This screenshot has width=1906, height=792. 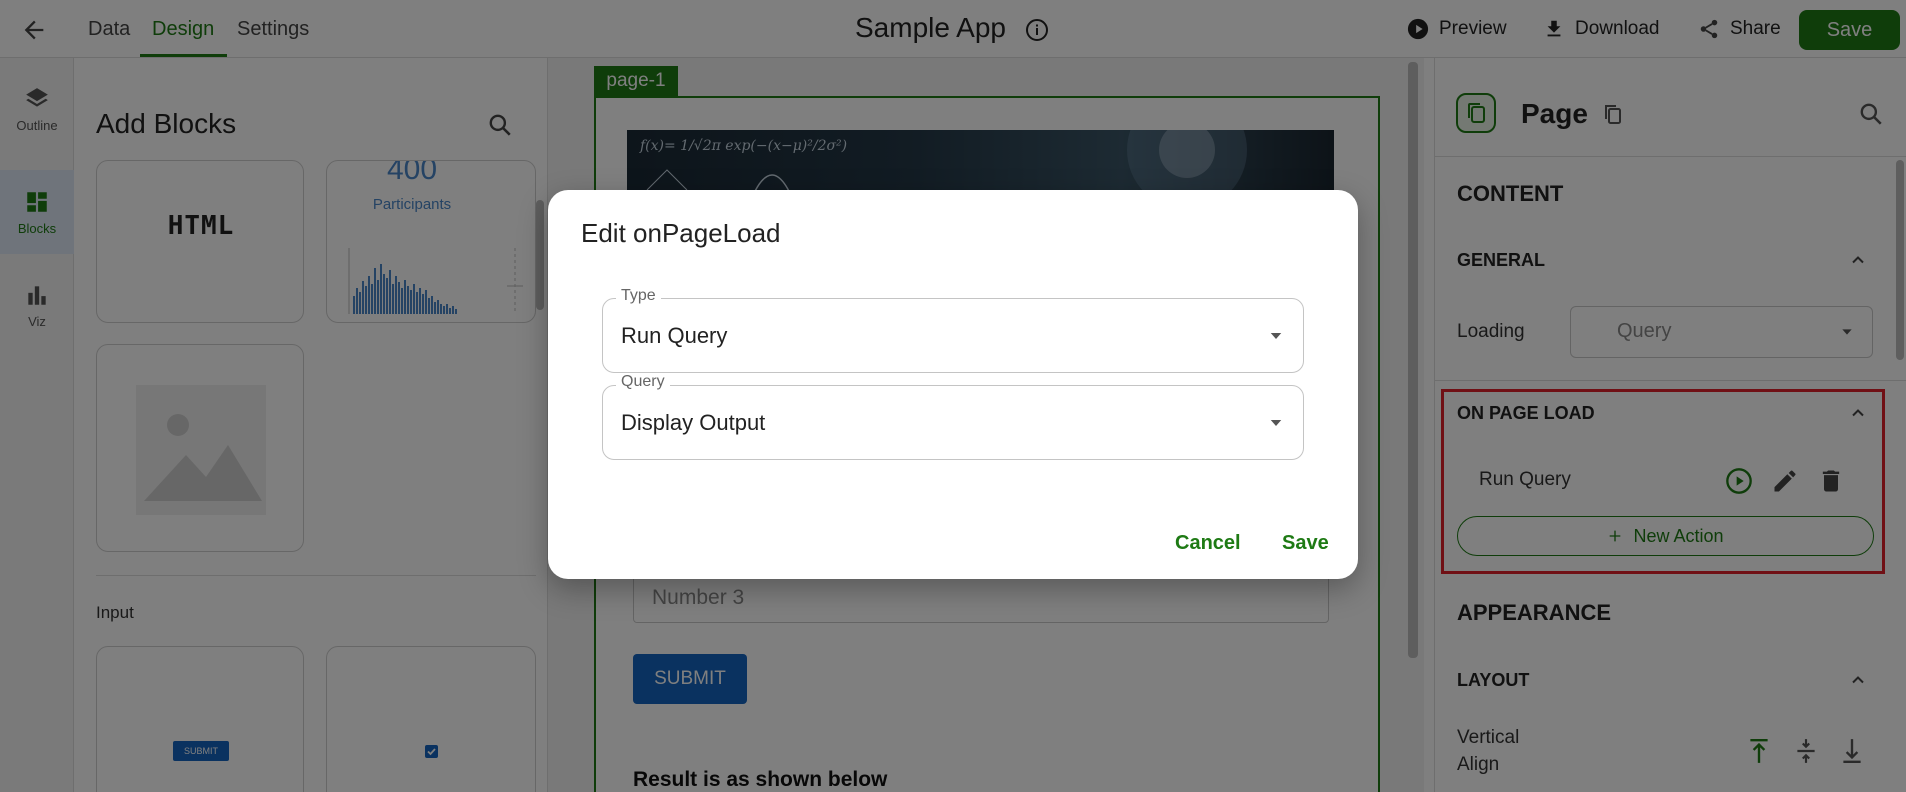 What do you see at coordinates (1276, 336) in the screenshot?
I see `type-dropdown-arrow-icon` at bounding box center [1276, 336].